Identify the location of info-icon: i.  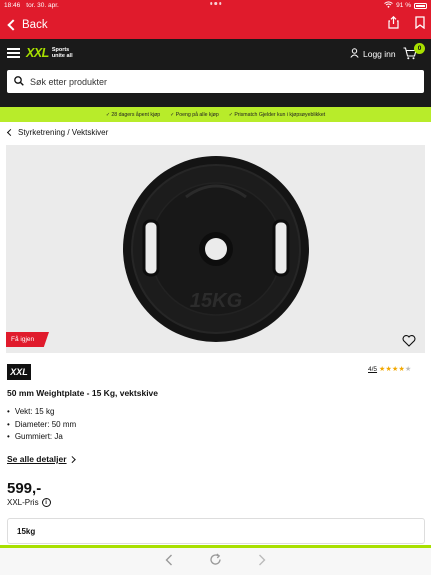
(46, 502).